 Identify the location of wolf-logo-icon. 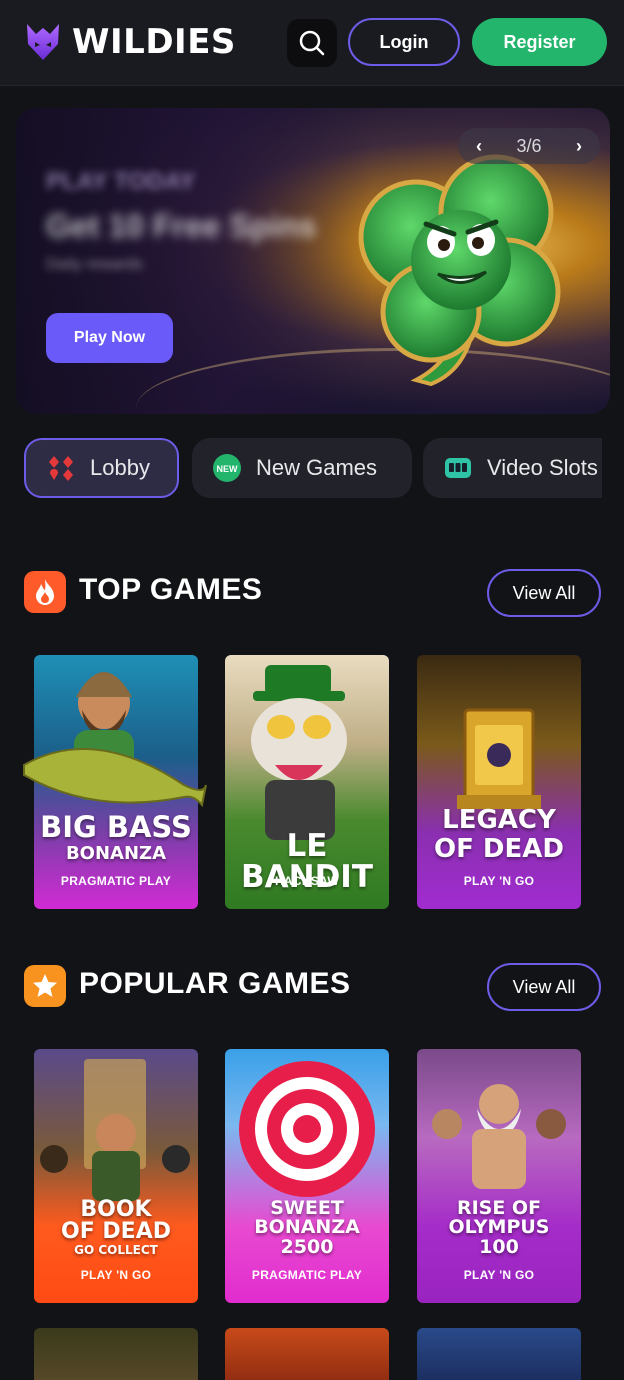
(43, 42).